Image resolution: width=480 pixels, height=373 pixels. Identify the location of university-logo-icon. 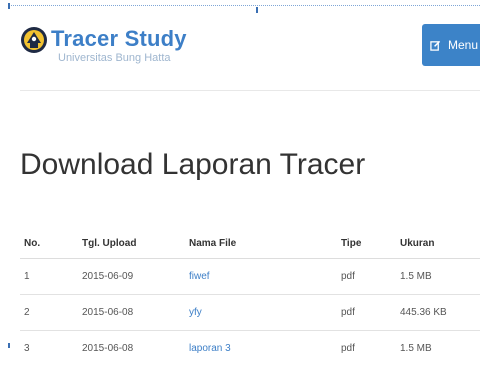
(34, 40).